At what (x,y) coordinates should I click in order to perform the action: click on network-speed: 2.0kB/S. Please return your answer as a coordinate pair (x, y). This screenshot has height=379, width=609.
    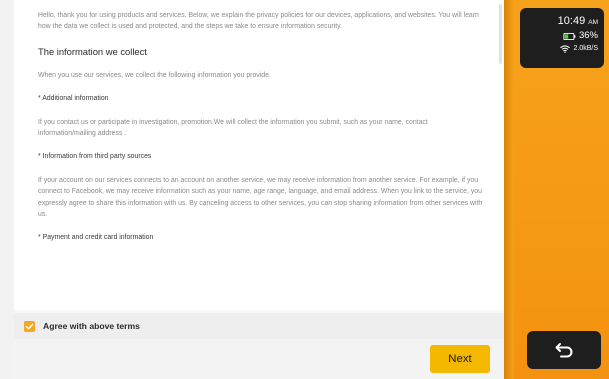
    Looking at the image, I should click on (585, 48).